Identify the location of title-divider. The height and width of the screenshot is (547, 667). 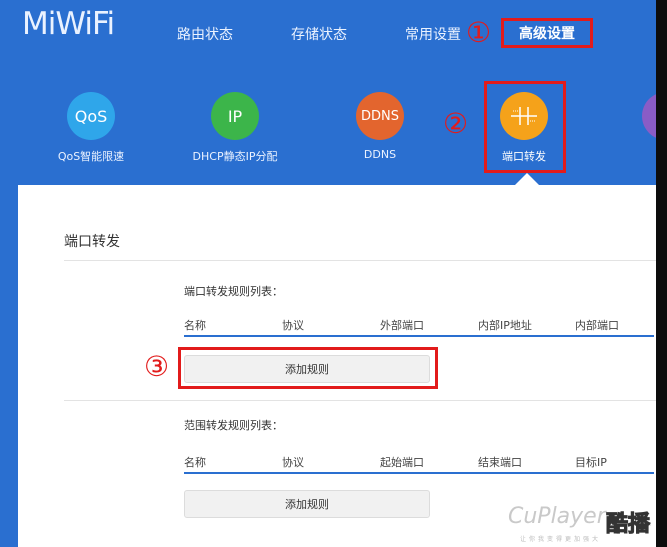
(362, 260).